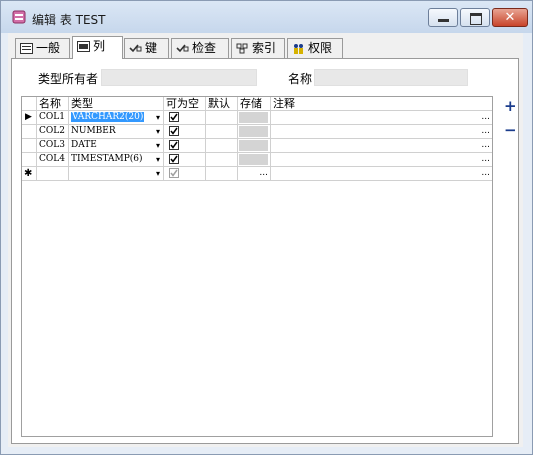 The image size is (533, 455). What do you see at coordinates (29, 103) in the screenshot?
I see `header-indicator` at bounding box center [29, 103].